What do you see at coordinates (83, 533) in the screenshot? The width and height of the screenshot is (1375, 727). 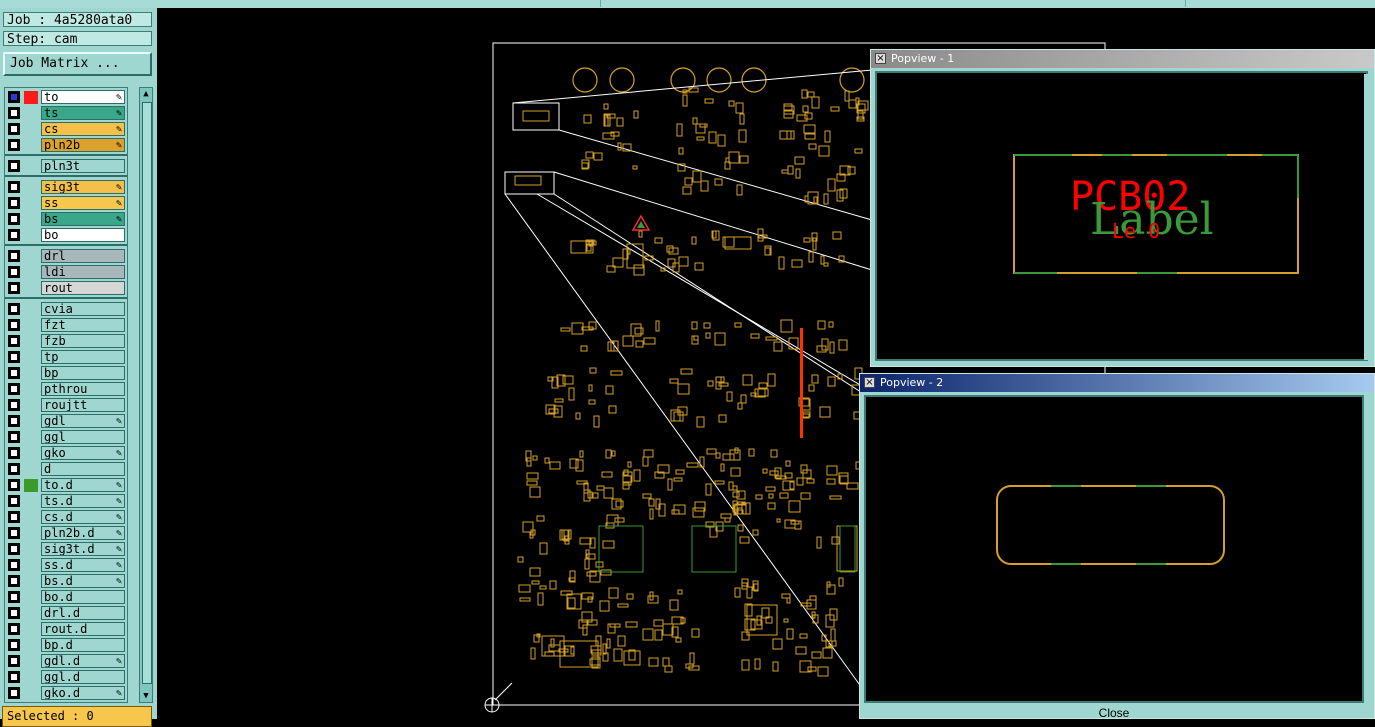 I see `layer-name: pln2b.d ✎` at bounding box center [83, 533].